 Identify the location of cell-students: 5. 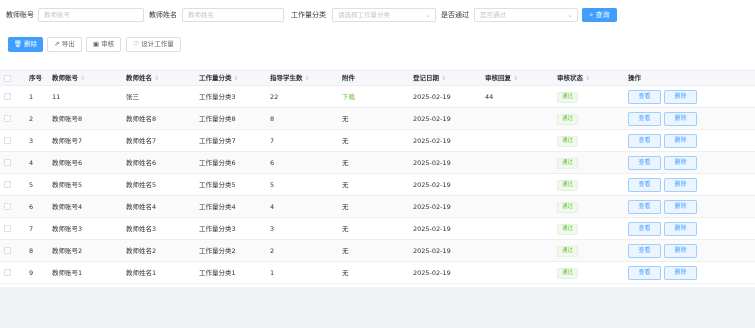
(272, 185).